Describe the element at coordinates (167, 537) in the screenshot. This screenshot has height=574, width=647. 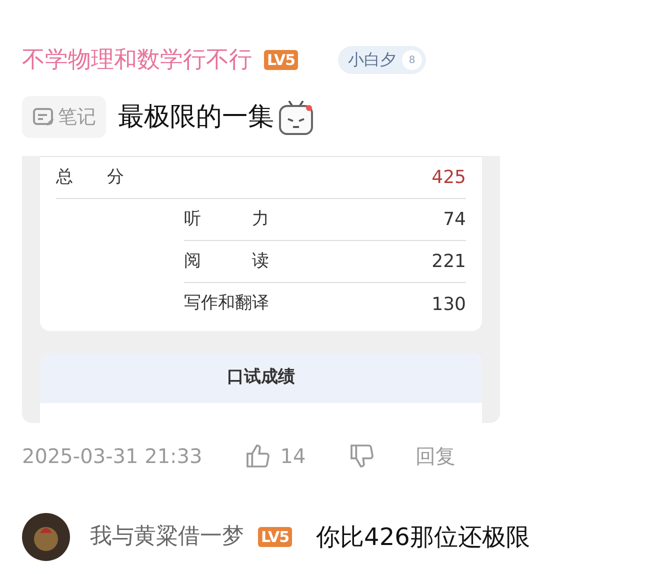
I see `reply-username: 我与黄粱借一梦` at that location.